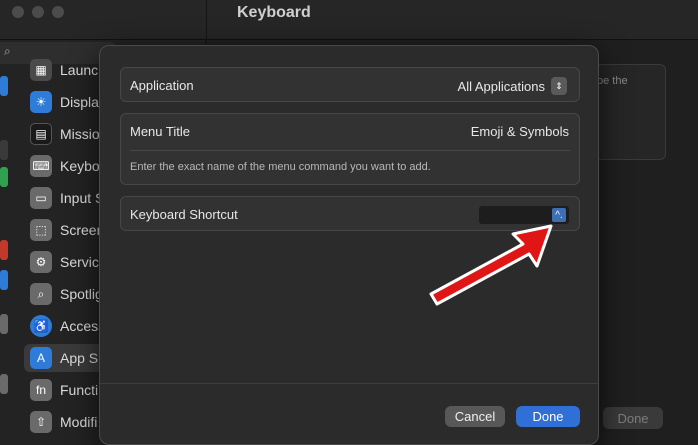 Image resolution: width=698 pixels, height=445 pixels. Describe the element at coordinates (41, 262) in the screenshot. I see `services-icon: ⚙` at that location.